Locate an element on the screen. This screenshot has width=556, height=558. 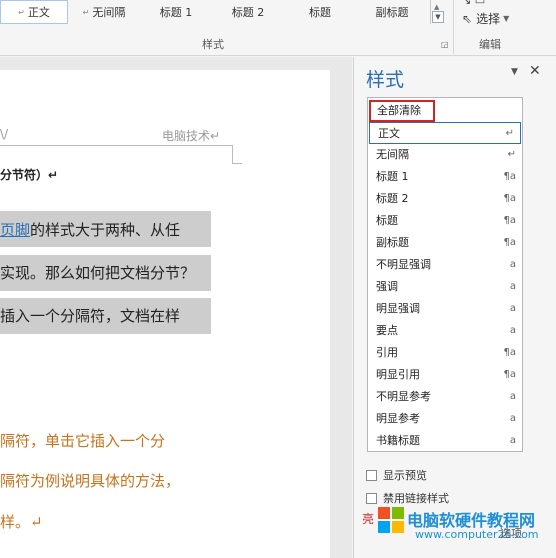
body-text-line: 隔符为例说明具体的方法， is located at coordinates (90, 480).